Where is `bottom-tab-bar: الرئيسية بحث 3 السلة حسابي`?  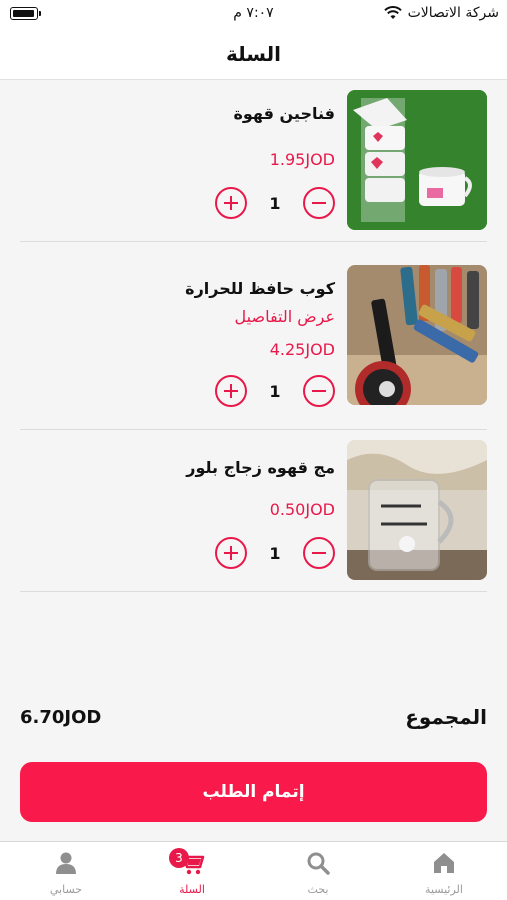 bottom-tab-bar: الرئيسية بحث 3 السلة حسابي is located at coordinates (253, 870).